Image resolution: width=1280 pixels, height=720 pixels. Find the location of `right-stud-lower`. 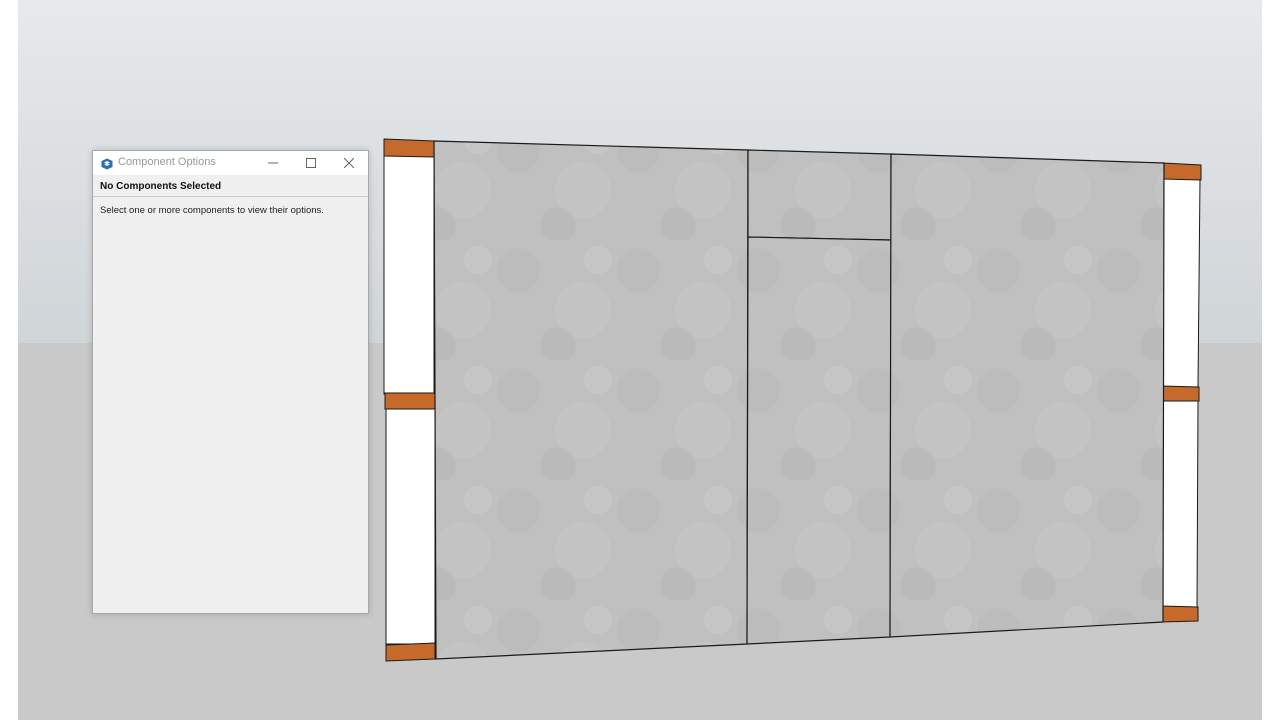

right-stud-lower is located at coordinates (1179, 504).